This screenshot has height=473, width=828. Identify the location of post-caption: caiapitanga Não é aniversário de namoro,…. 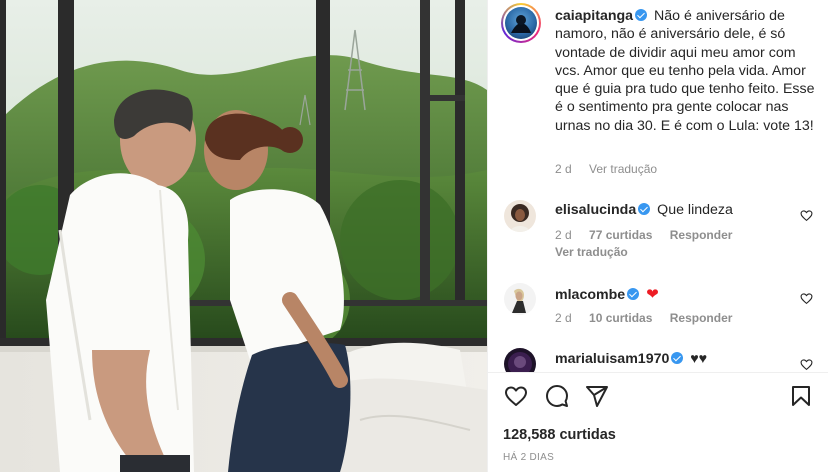
(686, 71).